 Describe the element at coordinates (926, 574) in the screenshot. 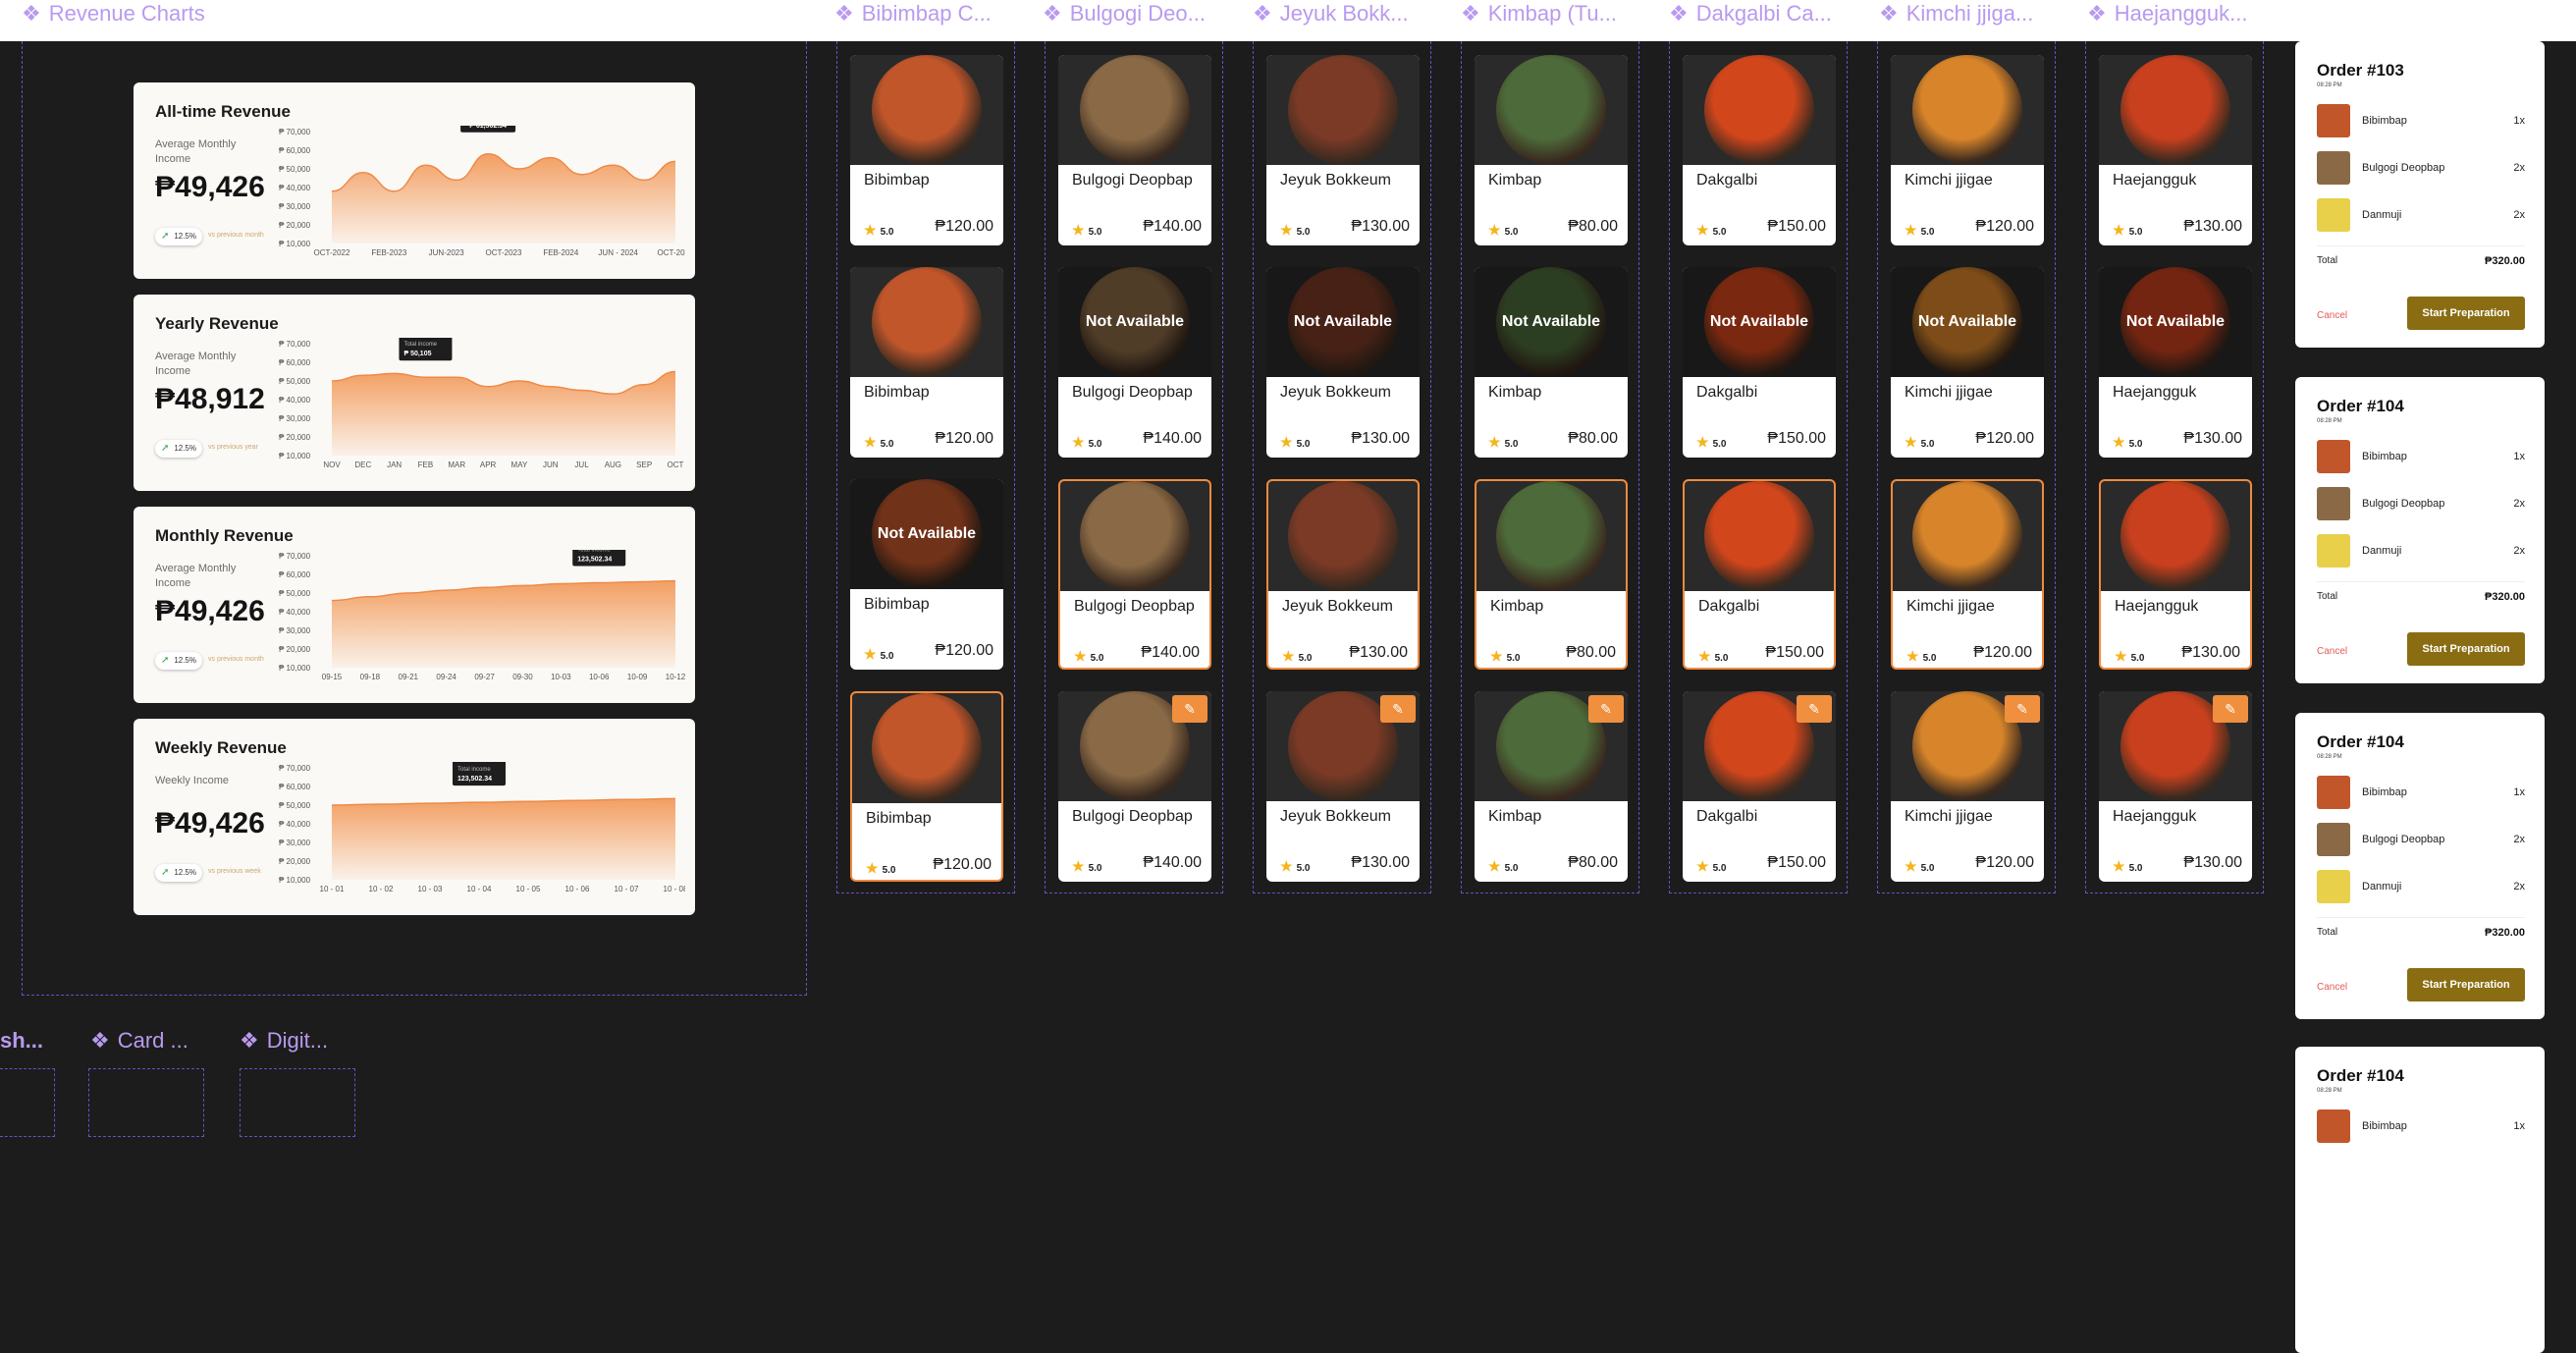

I see `menu-item-card: Not Available Bibimbap ★ 5.0 ₱120.00` at that location.